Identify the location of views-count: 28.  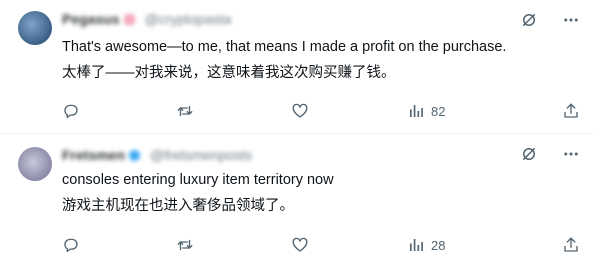
(438, 245).